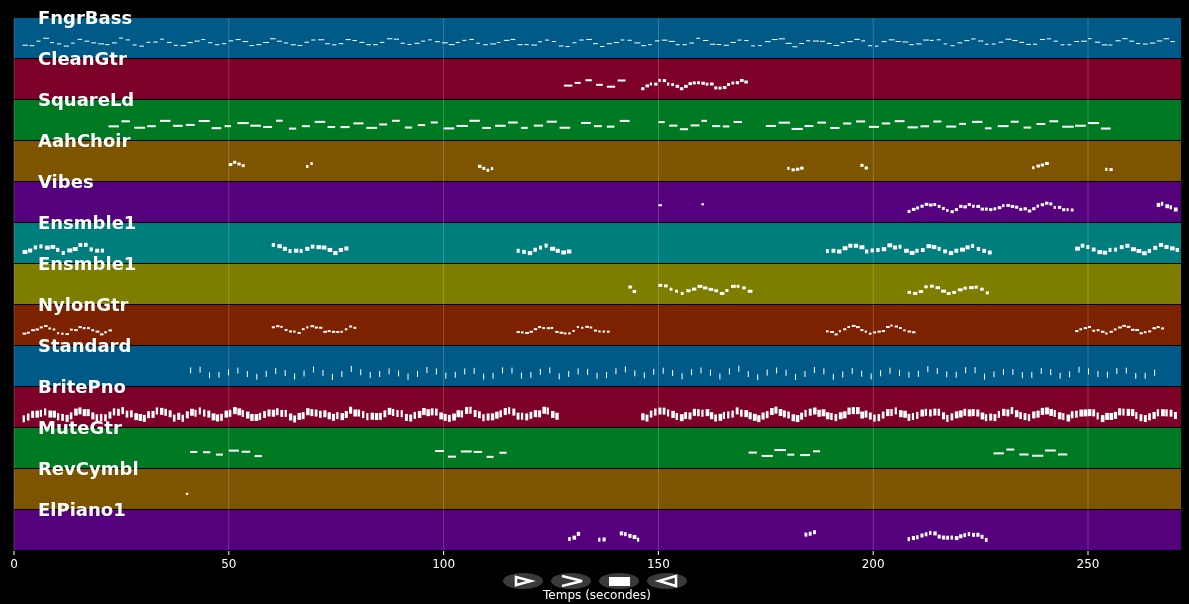  I want to click on tick-label: 0, so click(14, 564).